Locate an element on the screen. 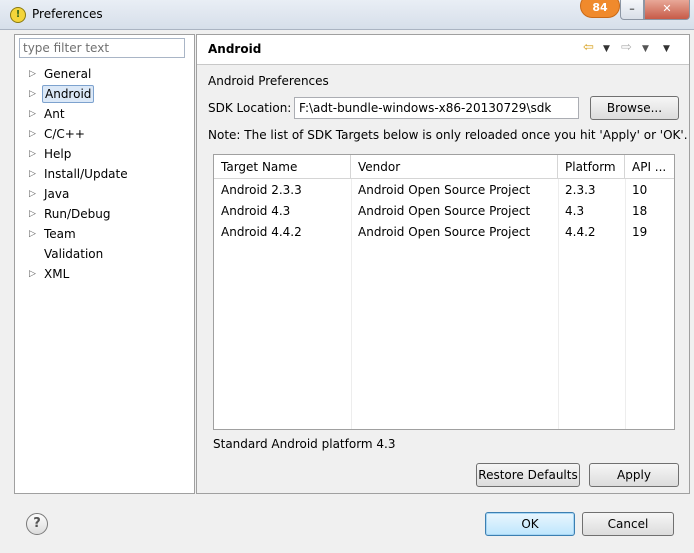 The height and width of the screenshot is (553, 694). tree-item-label: Help is located at coordinates (58, 154).